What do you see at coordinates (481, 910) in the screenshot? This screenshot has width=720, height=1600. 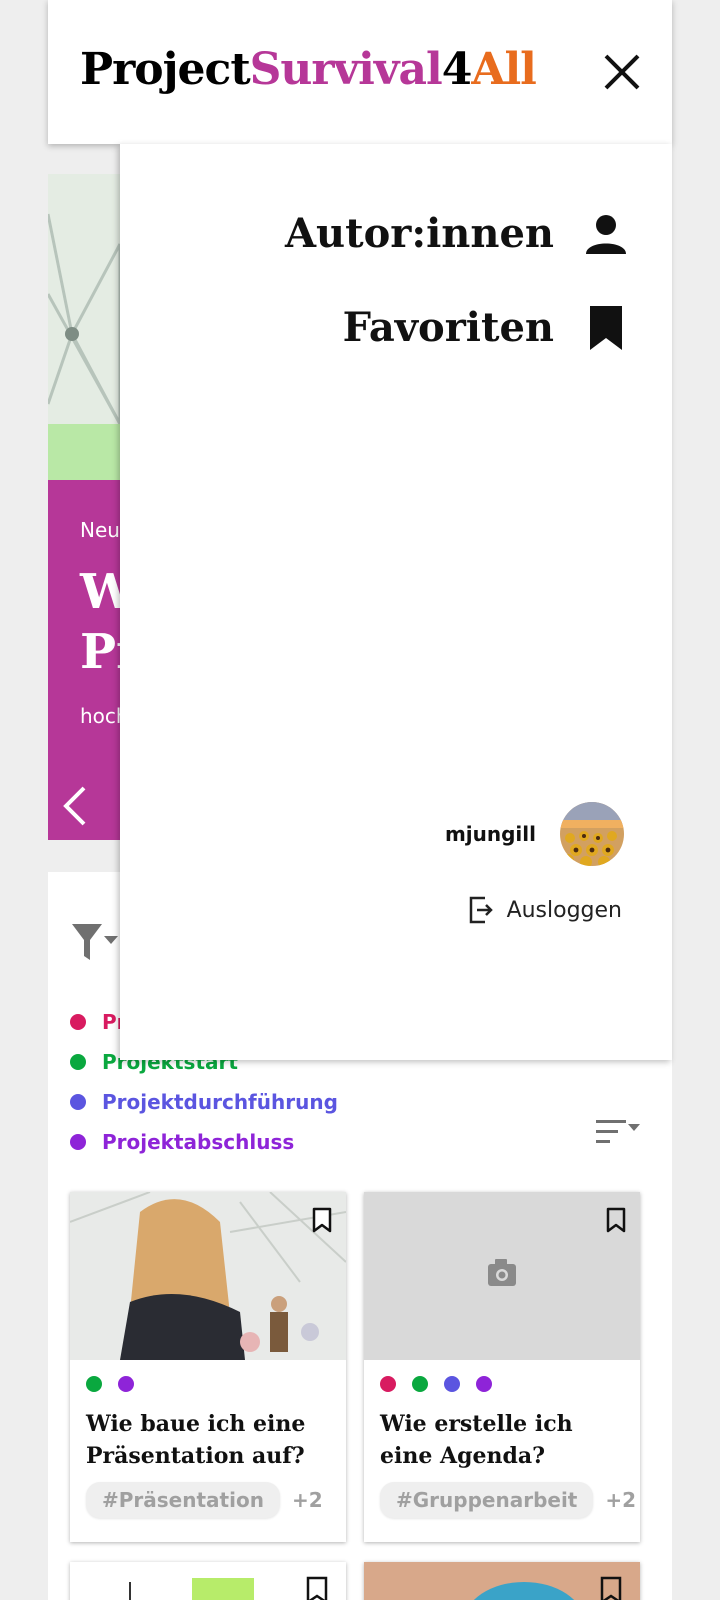 I see `logout-icon` at bounding box center [481, 910].